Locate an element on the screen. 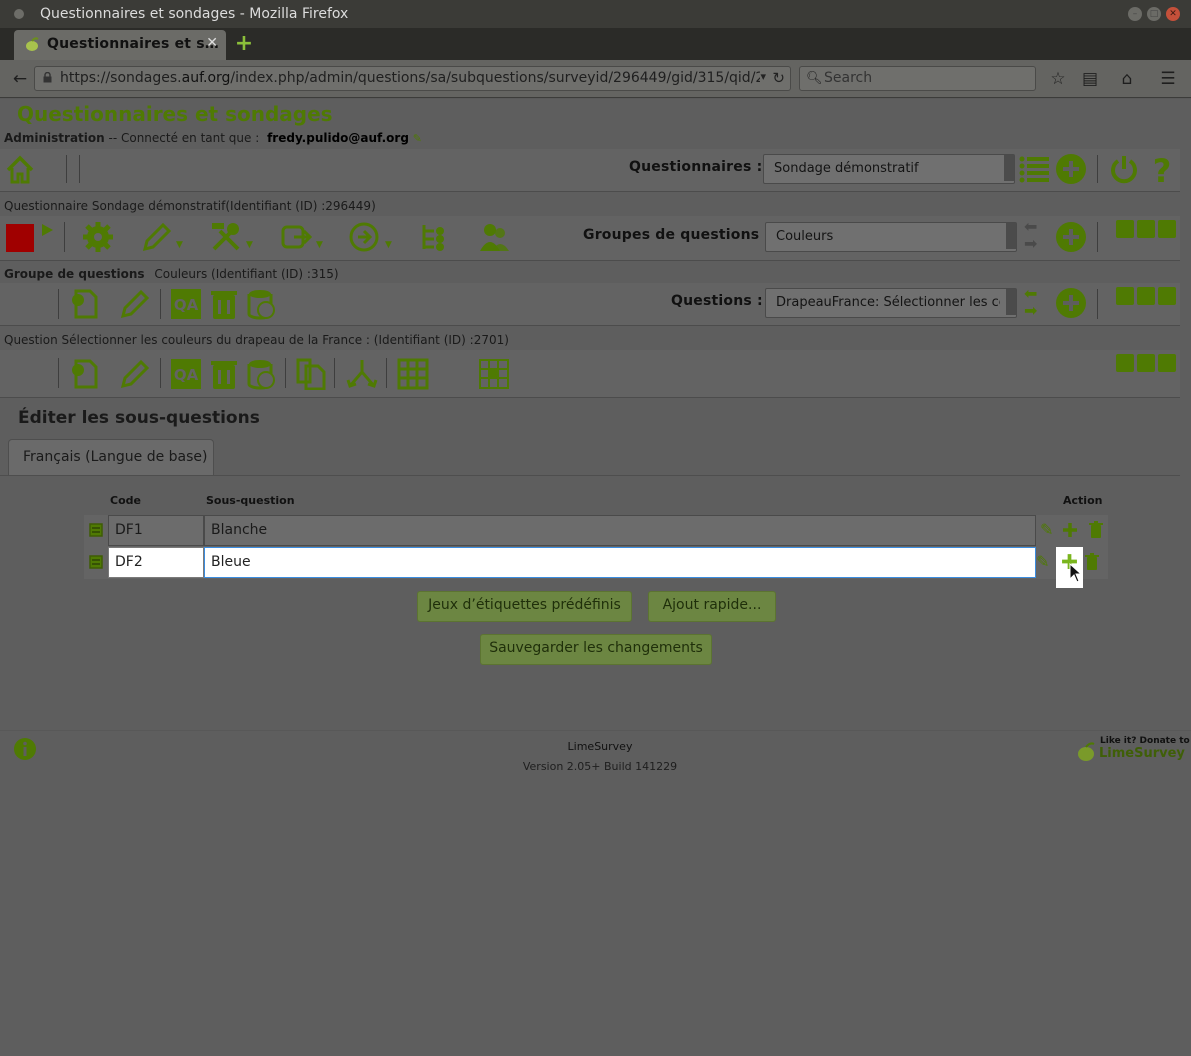 Image resolution: width=1191 pixels, height=1056 pixels. close-tab-icon: ✕ is located at coordinates (212, 43).